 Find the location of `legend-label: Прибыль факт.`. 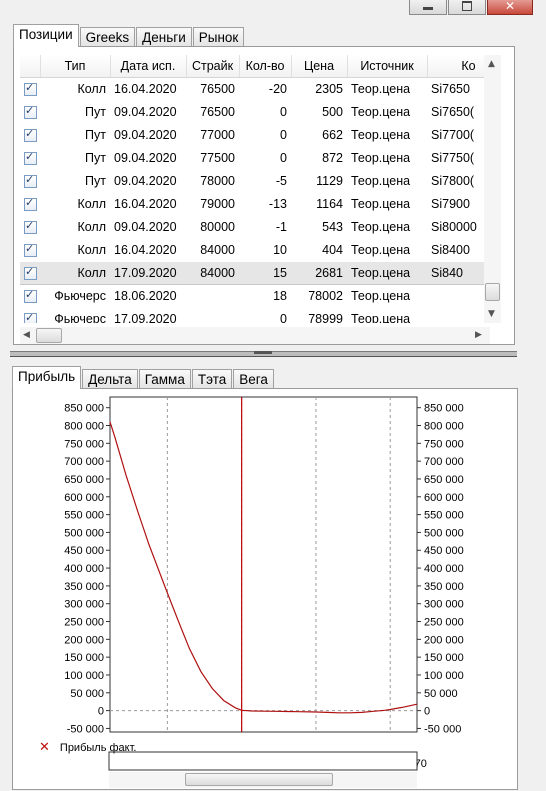

legend-label: Прибыль факт. is located at coordinates (98, 747).